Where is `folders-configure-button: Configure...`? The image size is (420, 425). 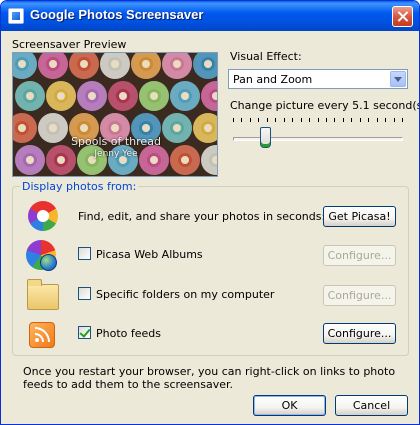 folders-configure-button: Configure... is located at coordinates (359, 295).